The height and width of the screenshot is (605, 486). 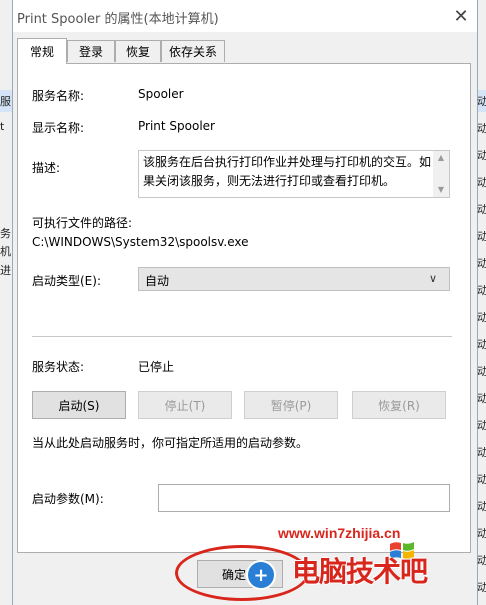 I want to click on separator, so click(x=242, y=336).